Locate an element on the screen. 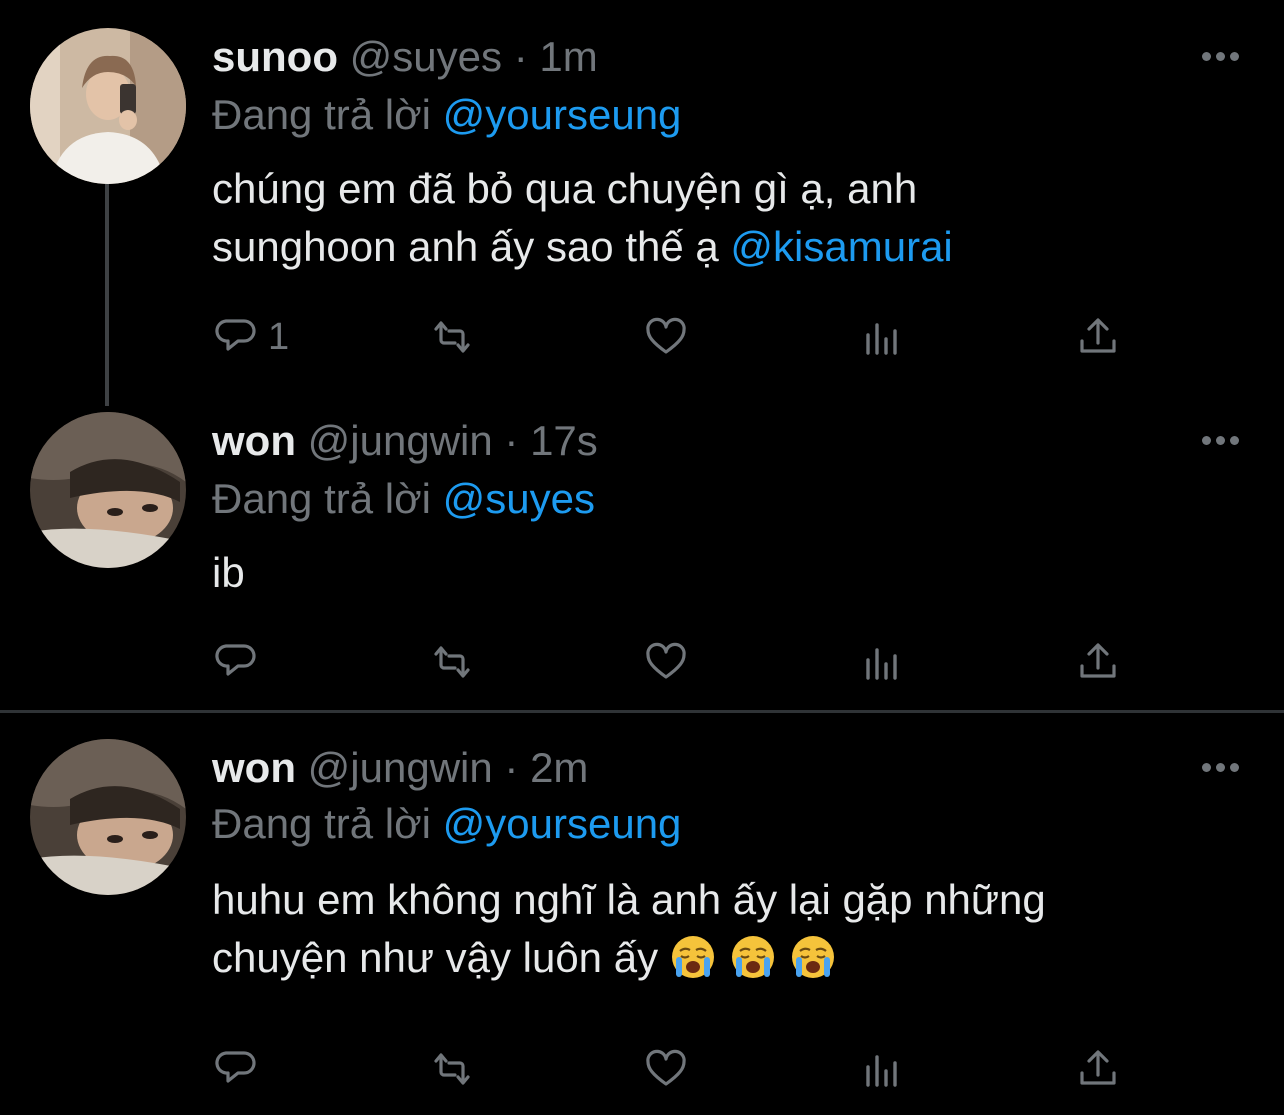  tweet-header: won @jungwin · 2m is located at coordinates (400, 768).